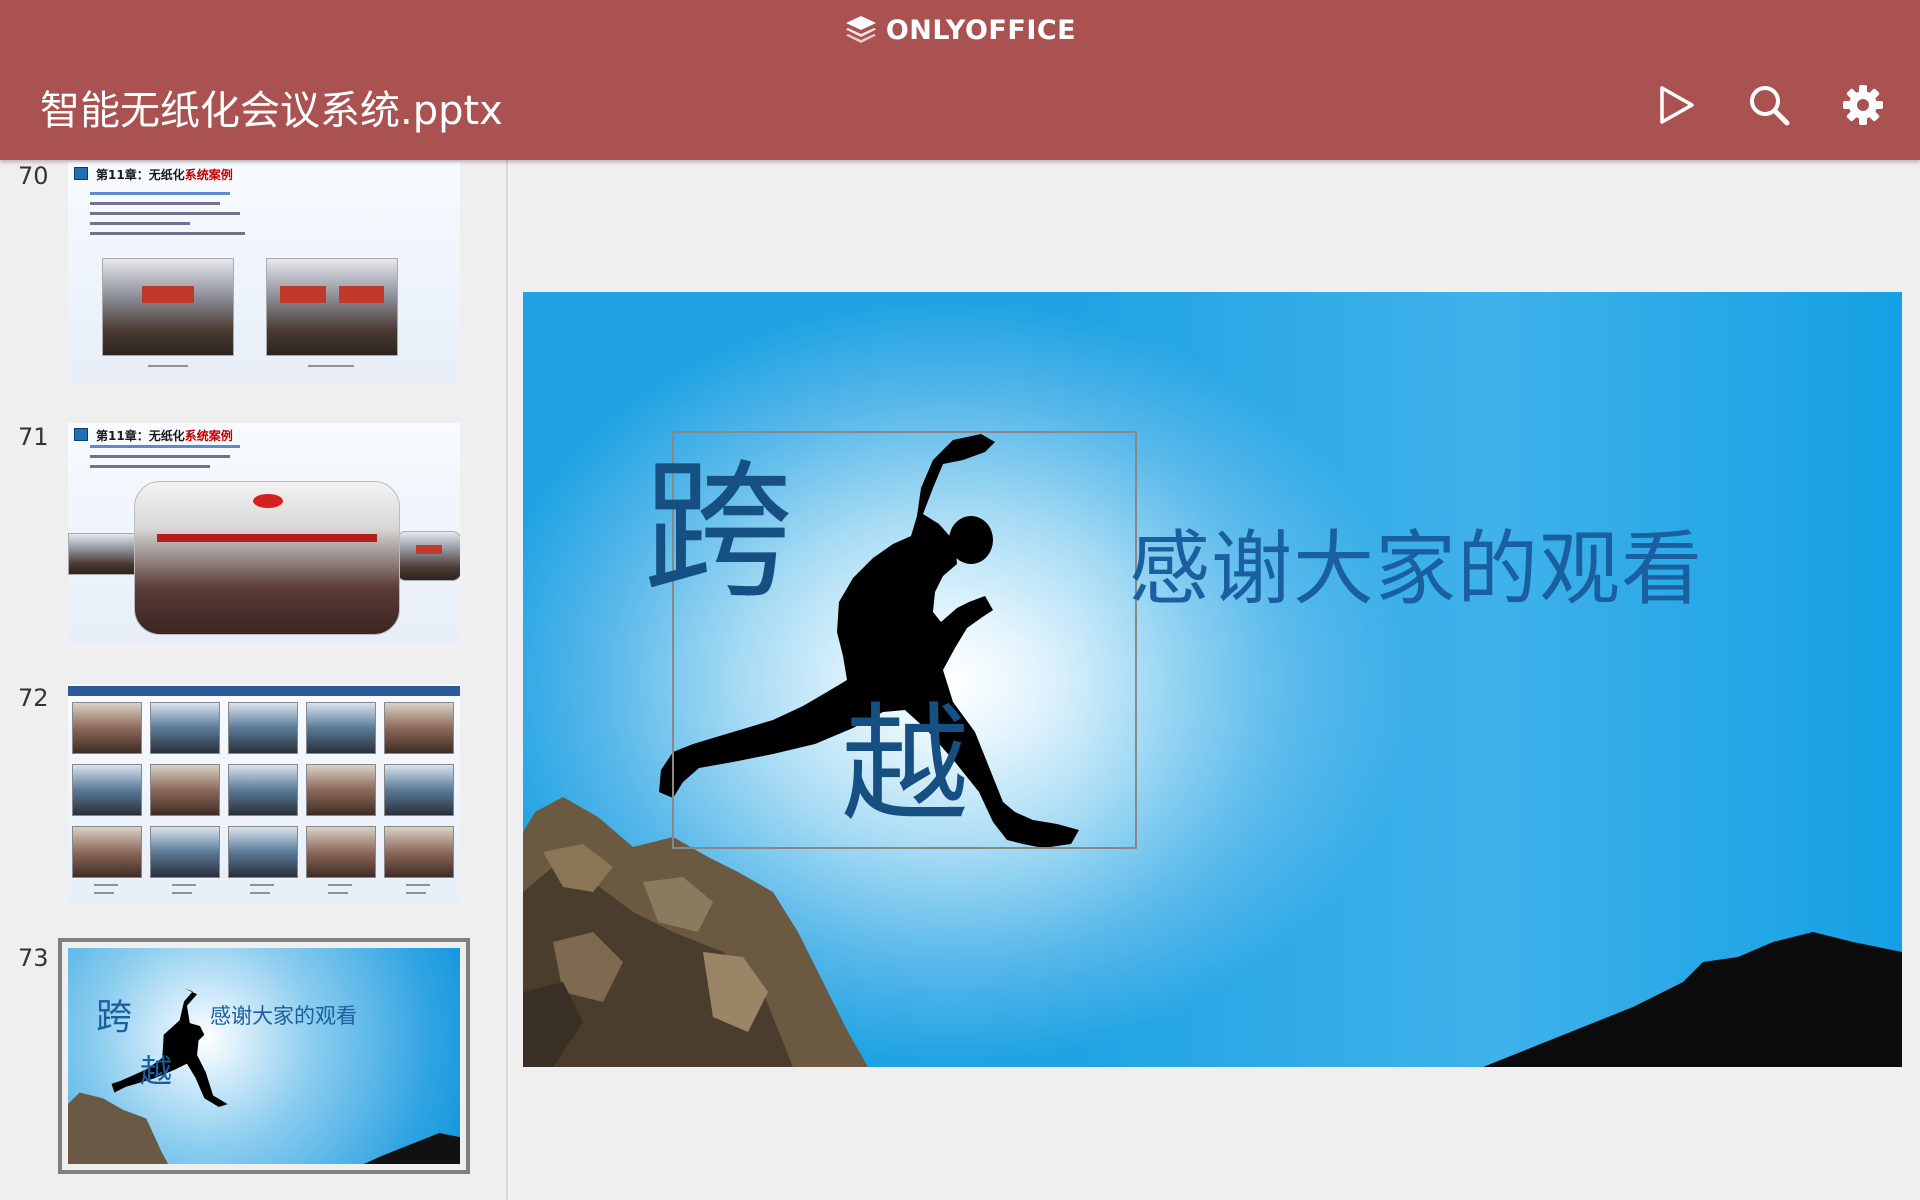  I want to click on app-header: ONLYOFFICE 智能无纸化会议系统.pptx, so click(960, 80).